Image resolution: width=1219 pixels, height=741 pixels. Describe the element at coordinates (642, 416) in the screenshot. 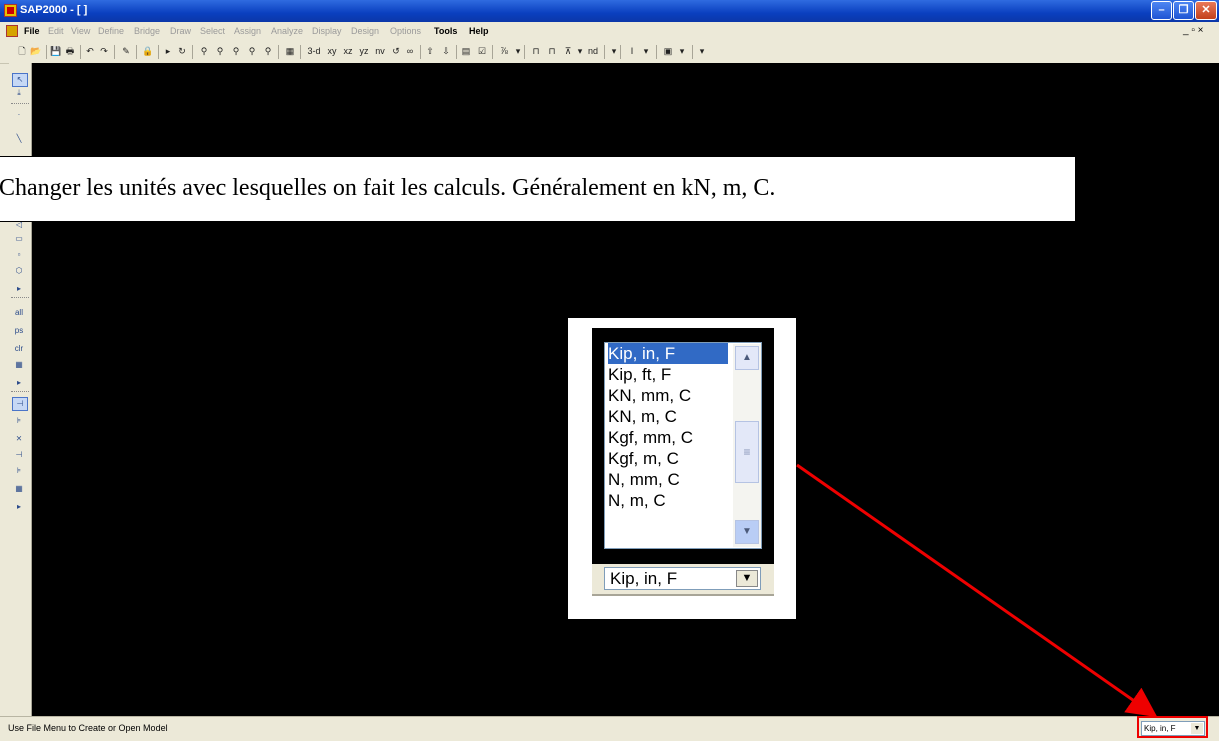

I see `units-option: KN, m, C` at that location.